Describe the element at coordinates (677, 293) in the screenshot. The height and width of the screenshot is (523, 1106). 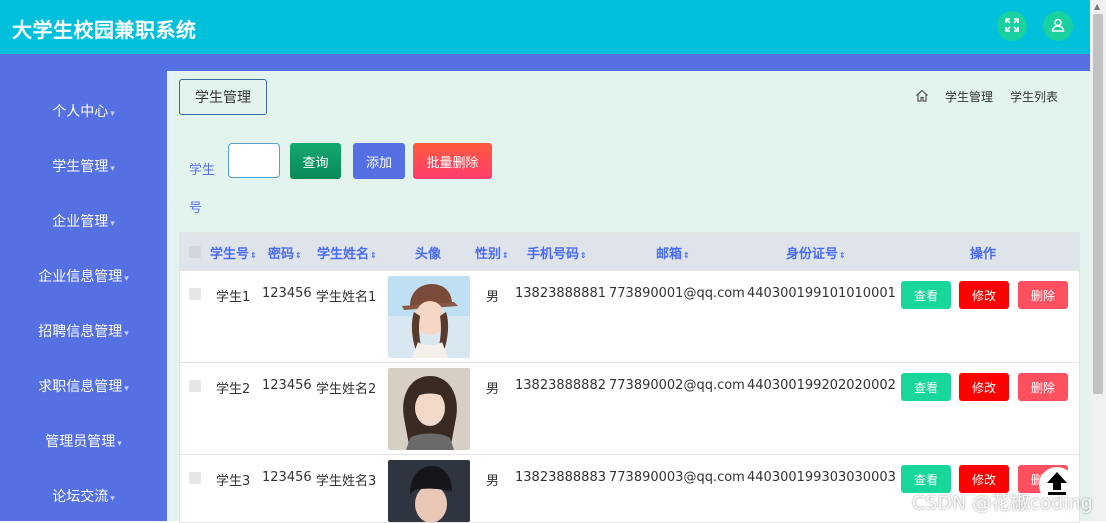
I see `cell-email: 773890001@qq.com` at that location.